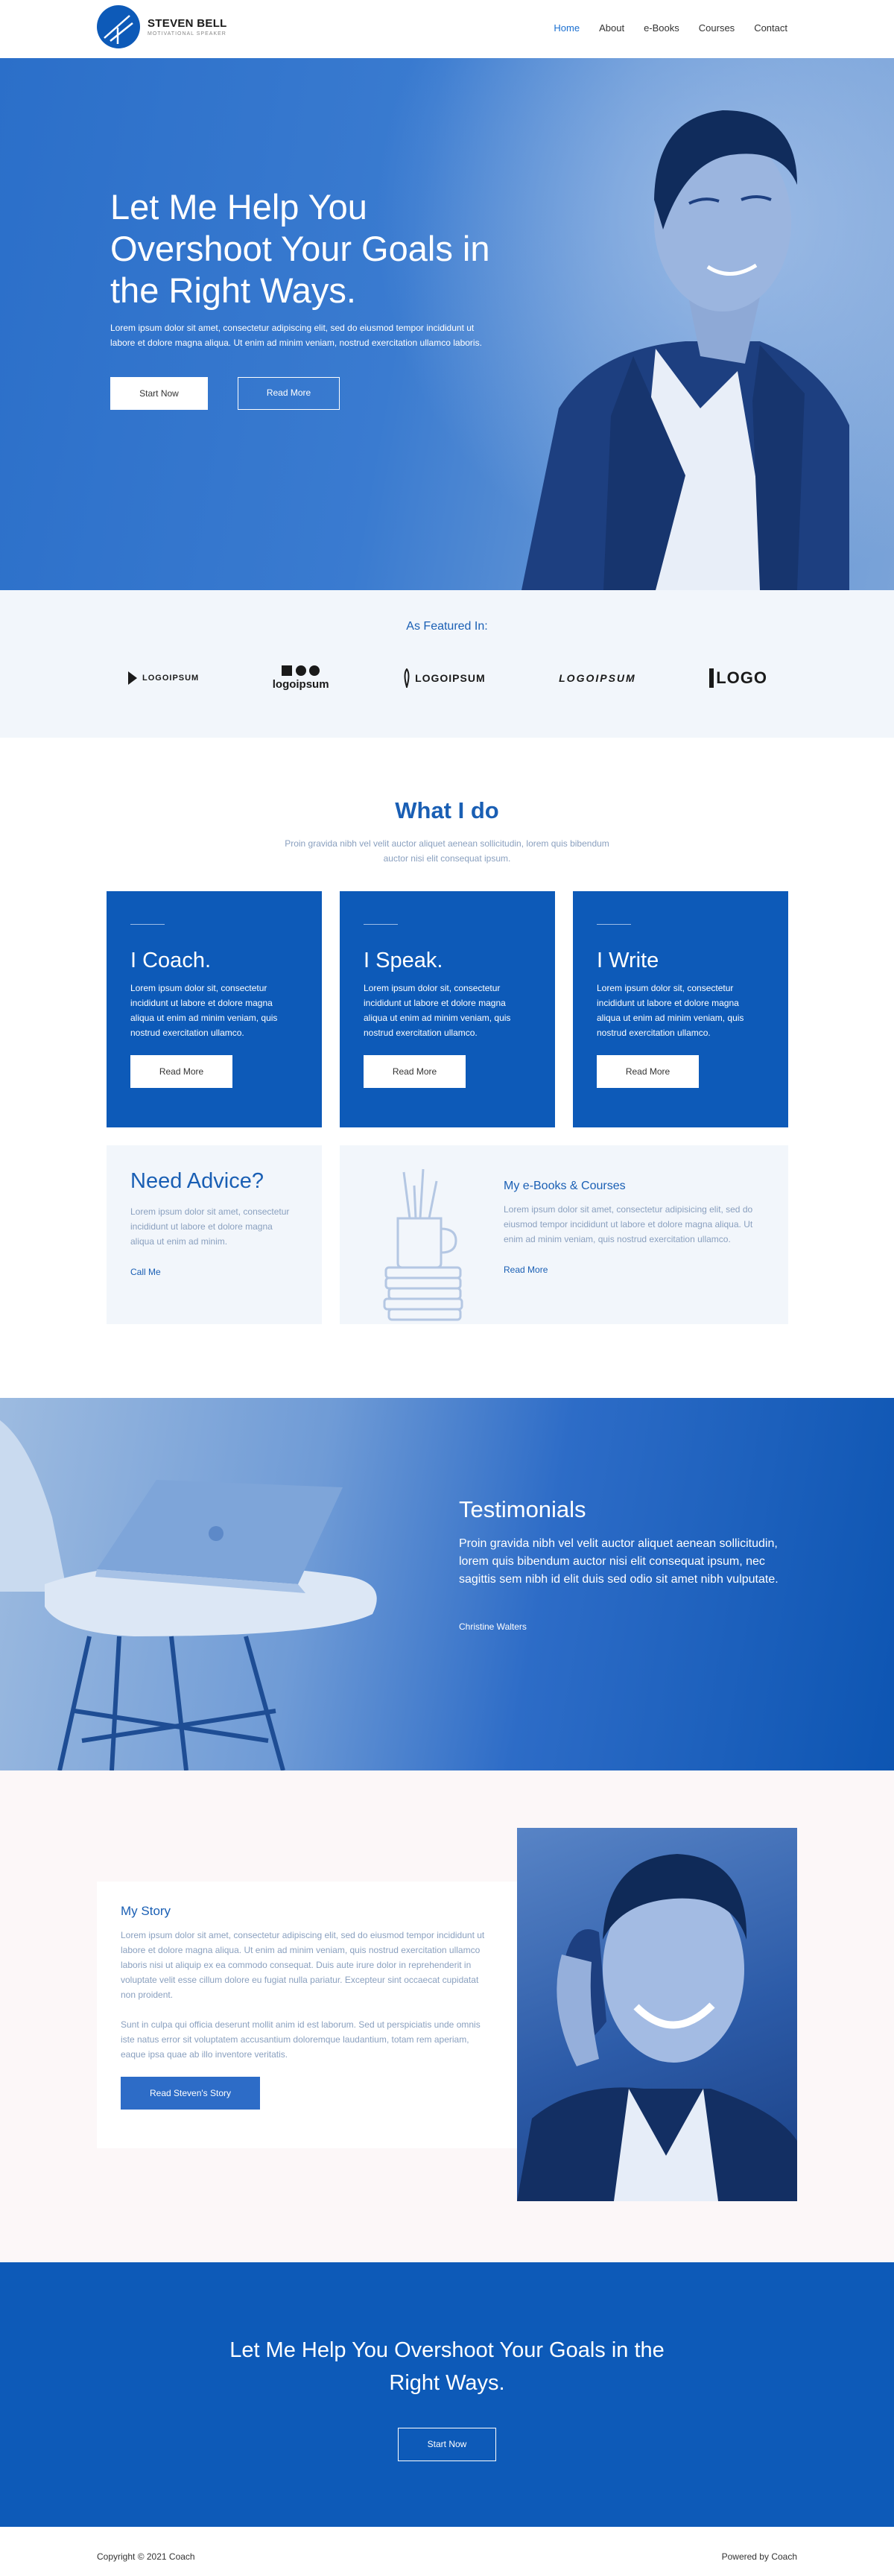  What do you see at coordinates (187, 23) in the screenshot?
I see `brand-name: STEVEN BELL` at bounding box center [187, 23].